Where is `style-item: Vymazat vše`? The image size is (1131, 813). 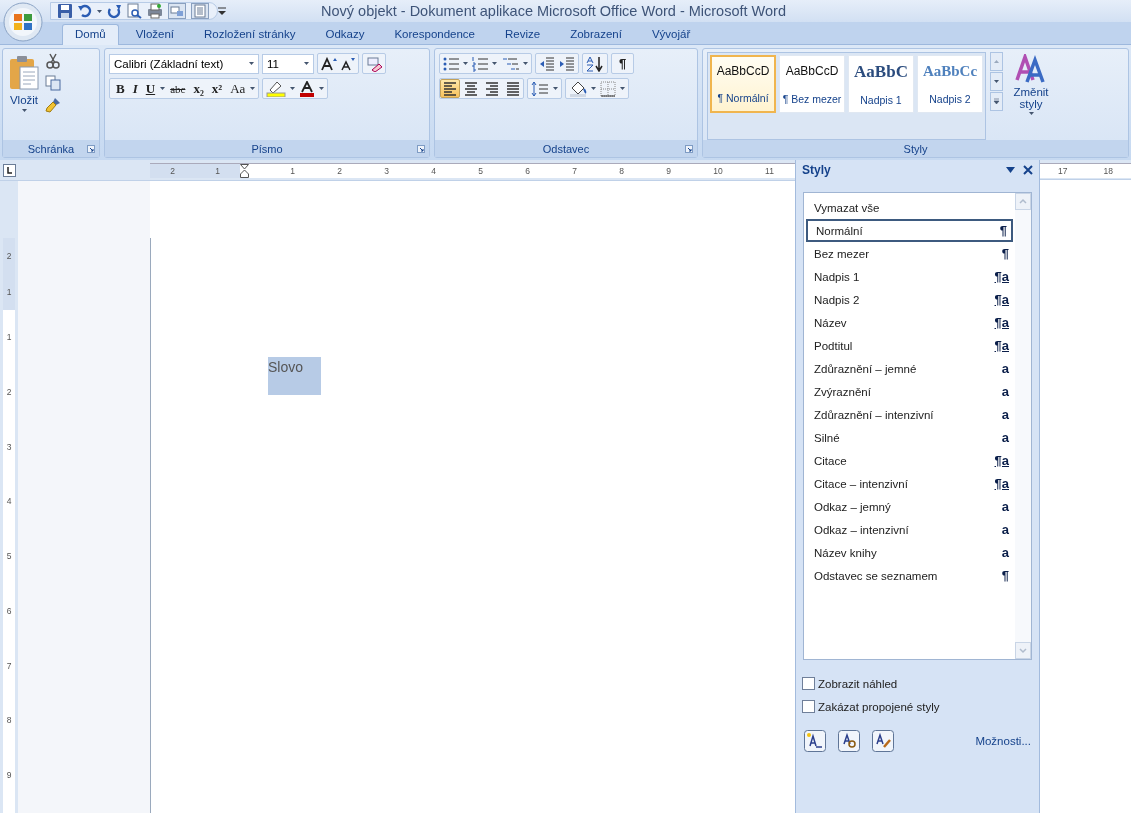 style-item: Vymazat vše is located at coordinates (909, 207).